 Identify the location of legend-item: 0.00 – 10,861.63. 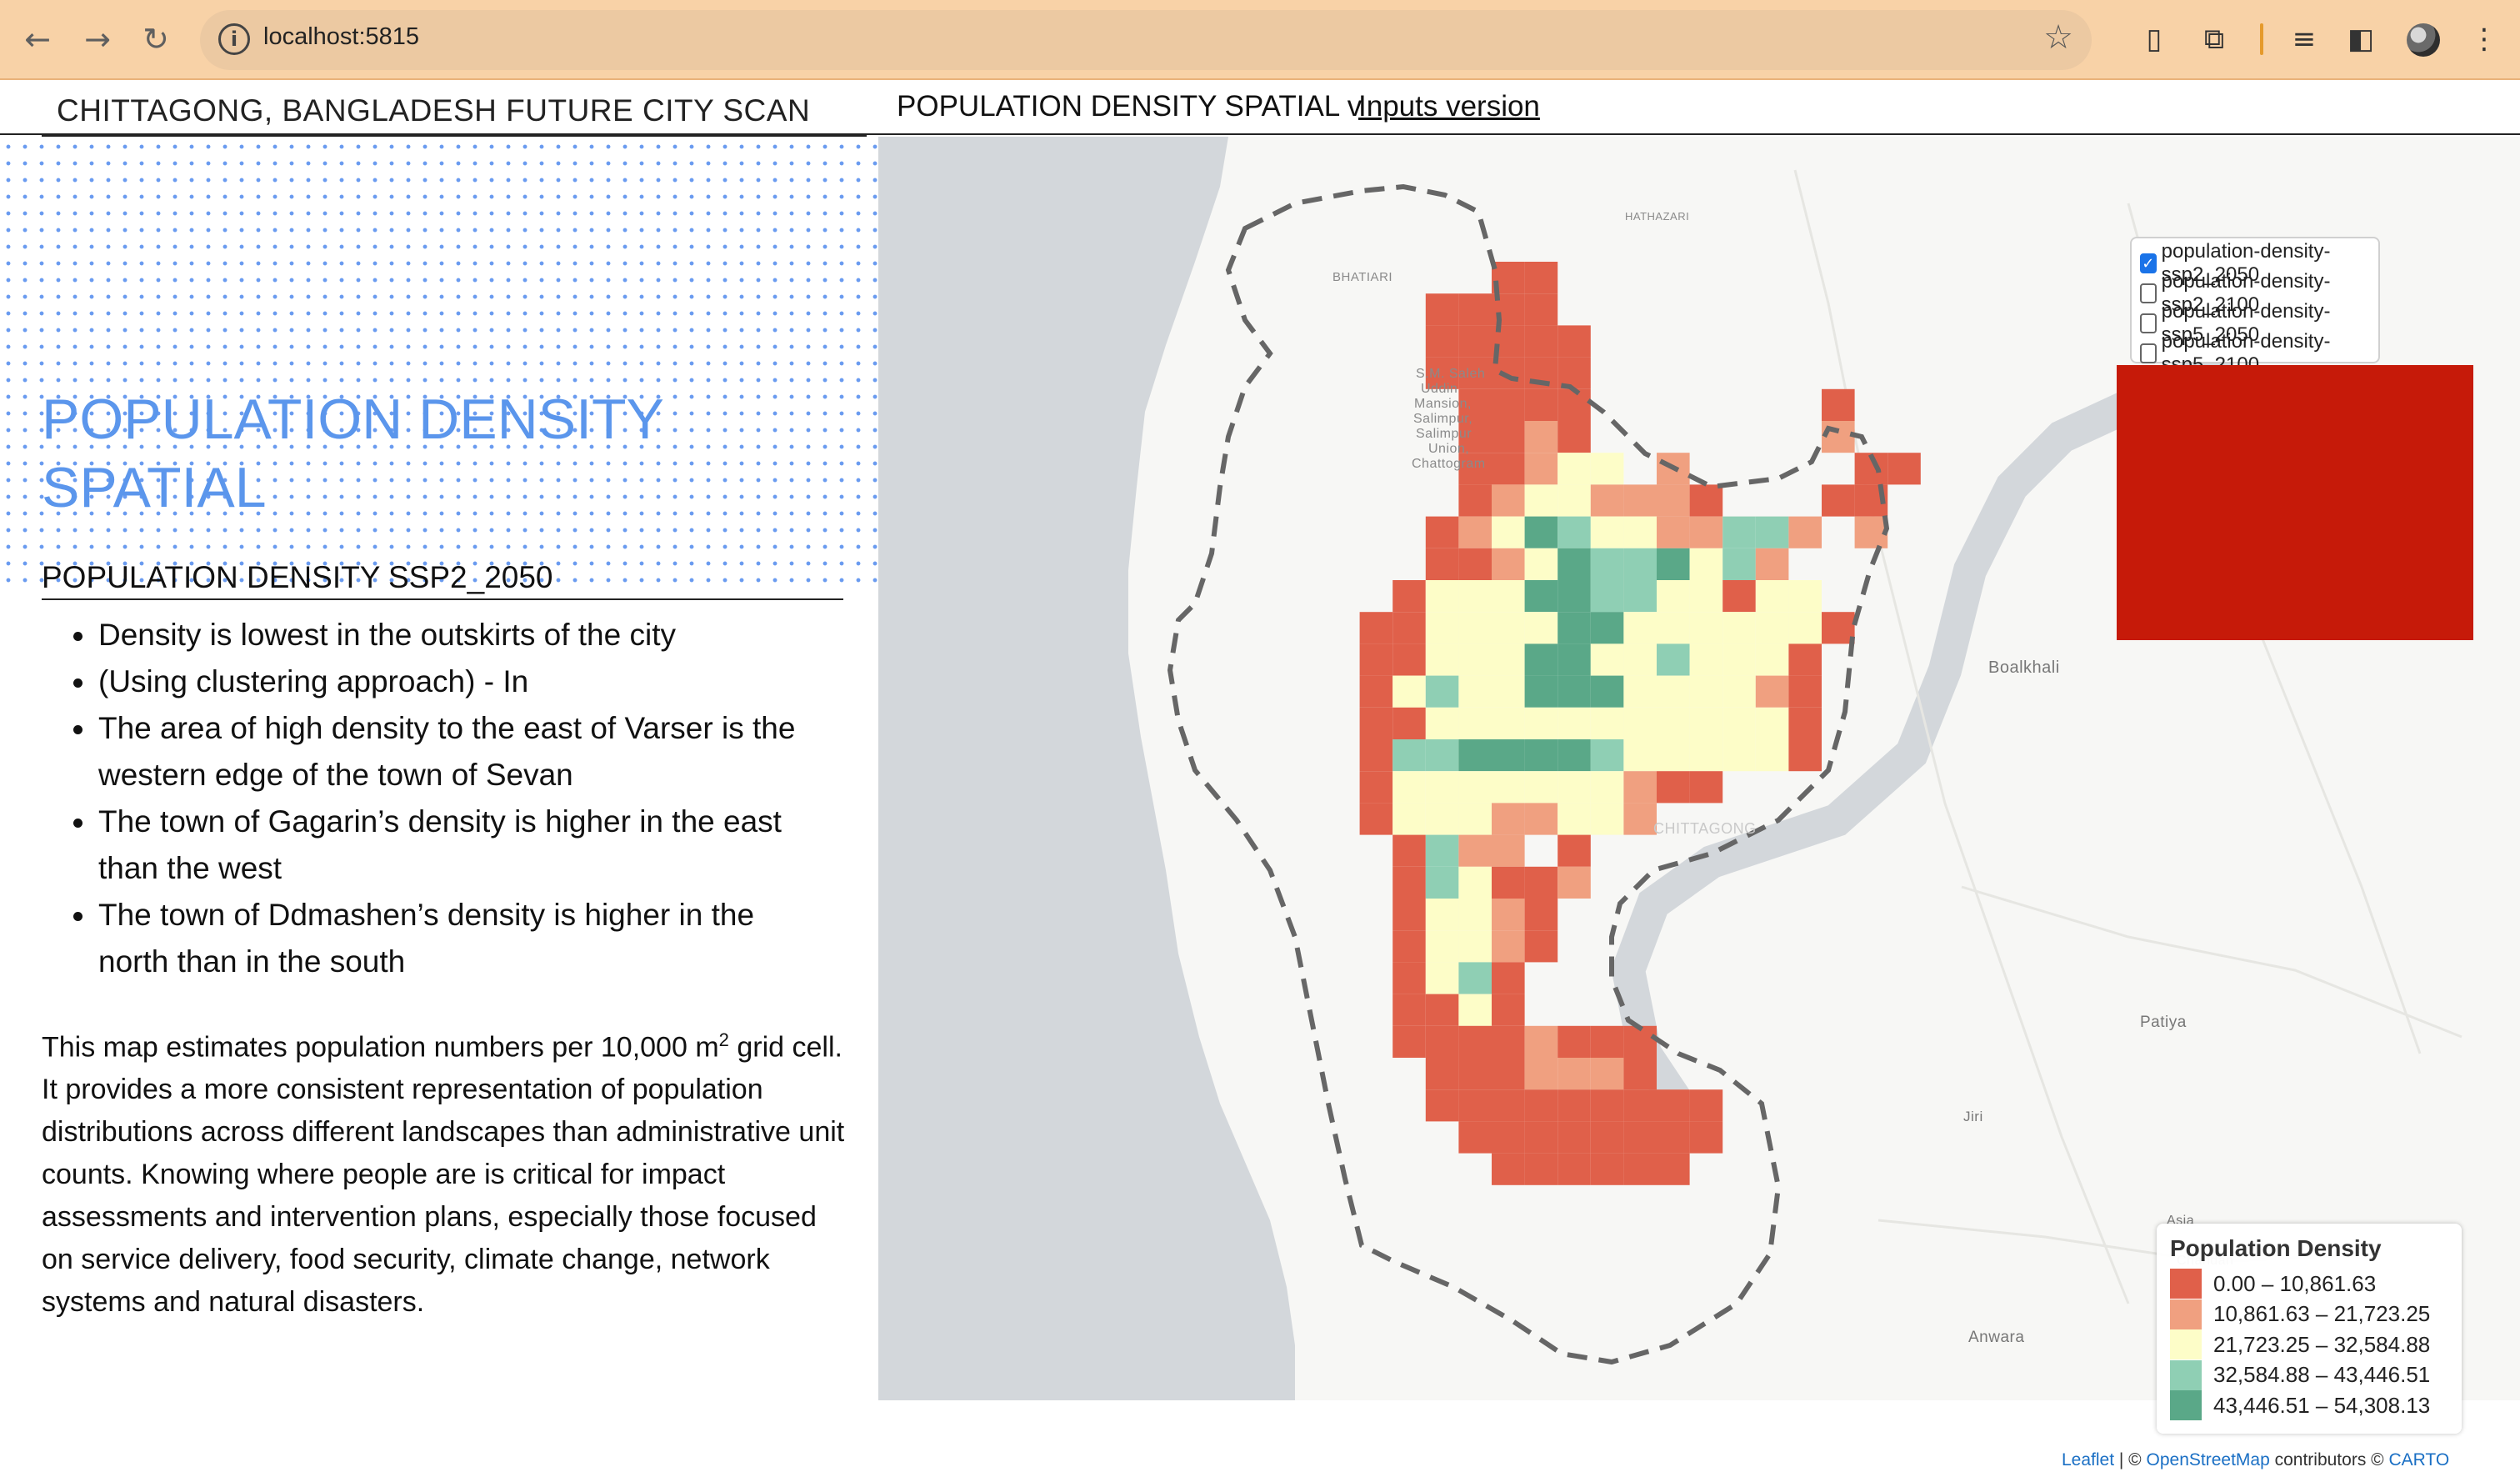
(2309, 1284).